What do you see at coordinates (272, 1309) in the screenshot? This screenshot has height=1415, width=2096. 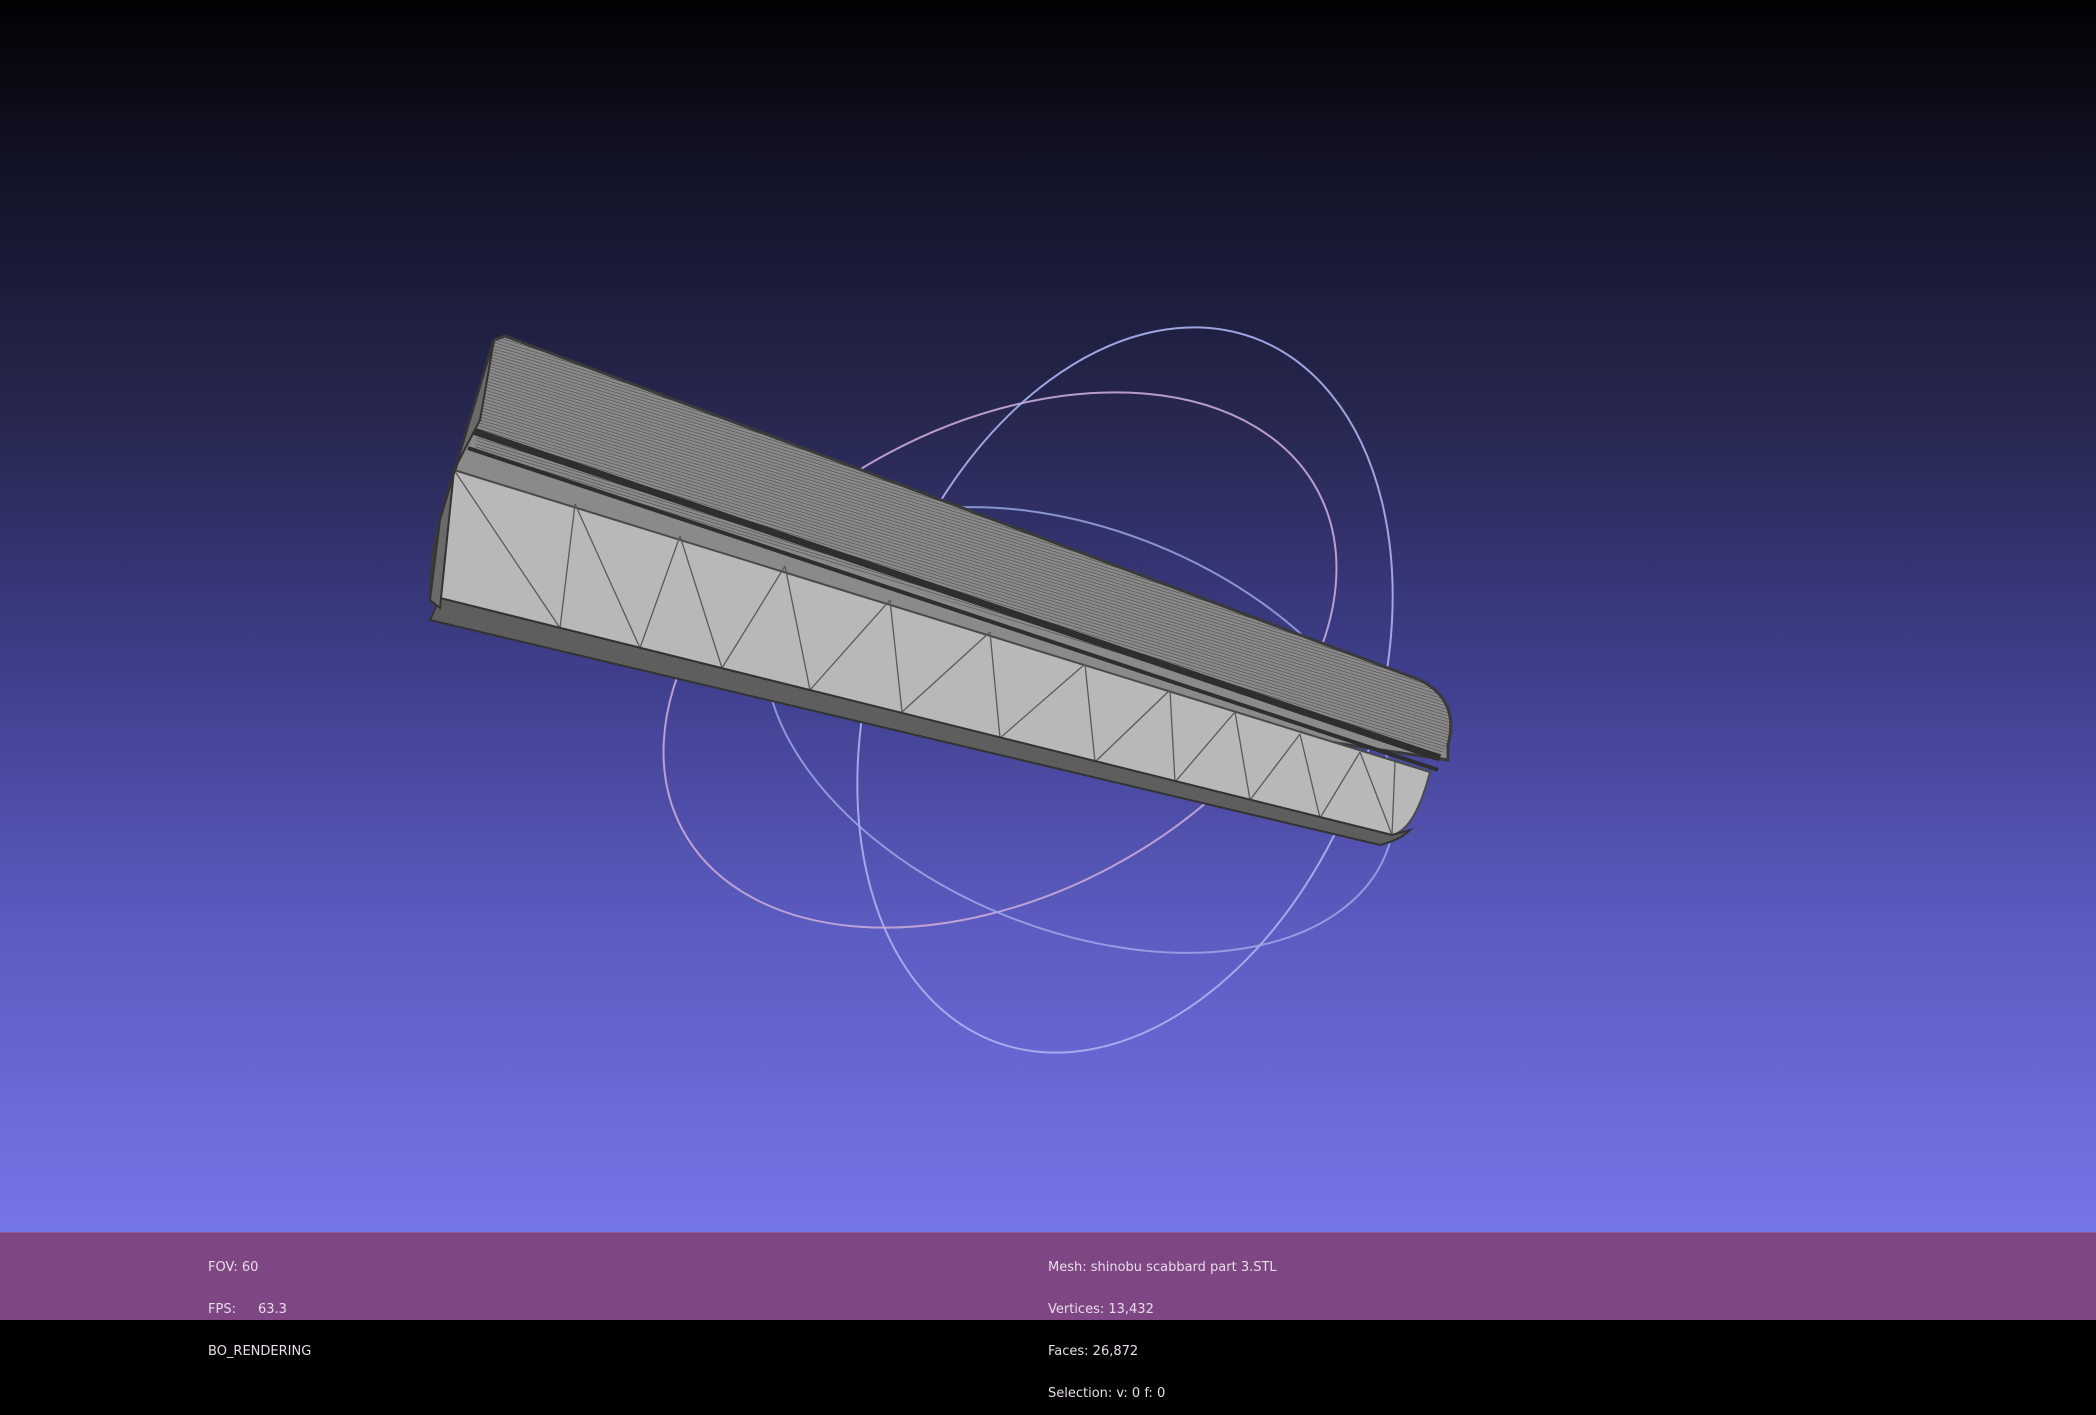 I see `fps-value: 63.3` at bounding box center [272, 1309].